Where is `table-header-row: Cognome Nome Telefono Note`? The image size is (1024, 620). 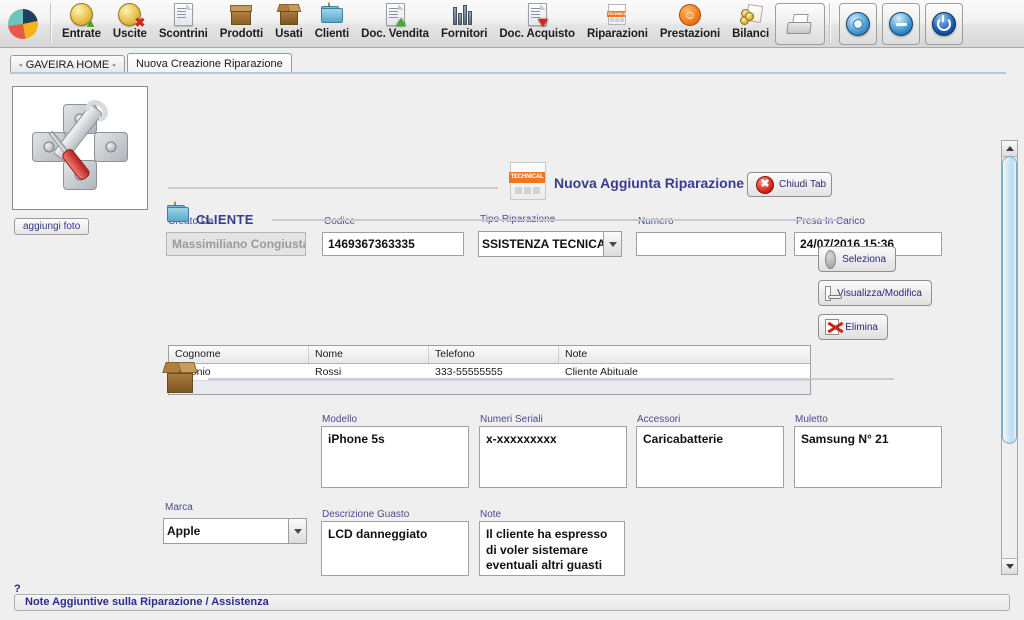 table-header-row: Cognome Nome Telefono Note is located at coordinates (489, 355).